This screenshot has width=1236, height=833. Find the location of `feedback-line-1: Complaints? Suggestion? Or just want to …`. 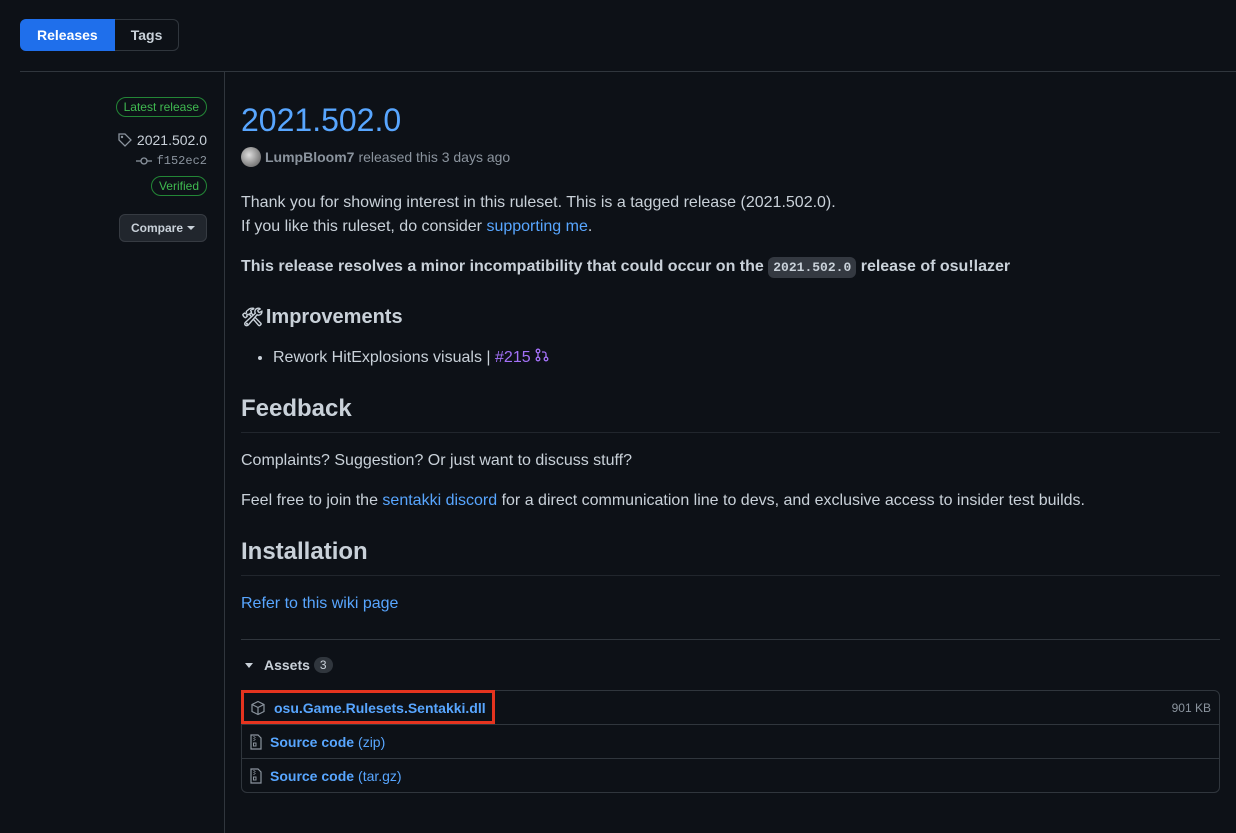

feedback-line-1: Complaints? Suggestion? Or just want to … is located at coordinates (437, 460).